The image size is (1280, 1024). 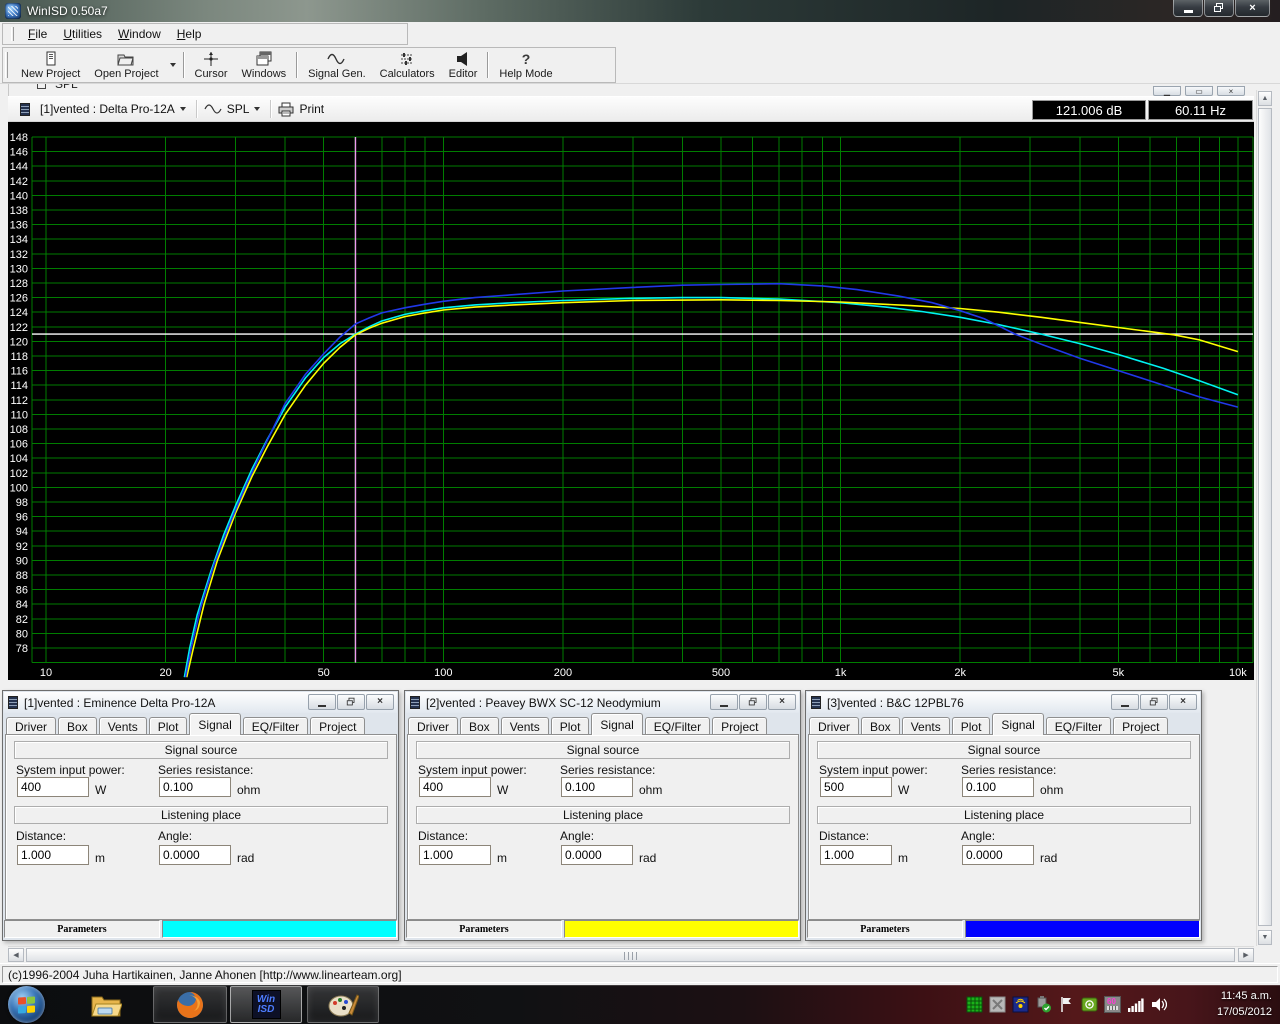 What do you see at coordinates (1231, 91) in the screenshot?
I see `spl-close-button: ×` at bounding box center [1231, 91].